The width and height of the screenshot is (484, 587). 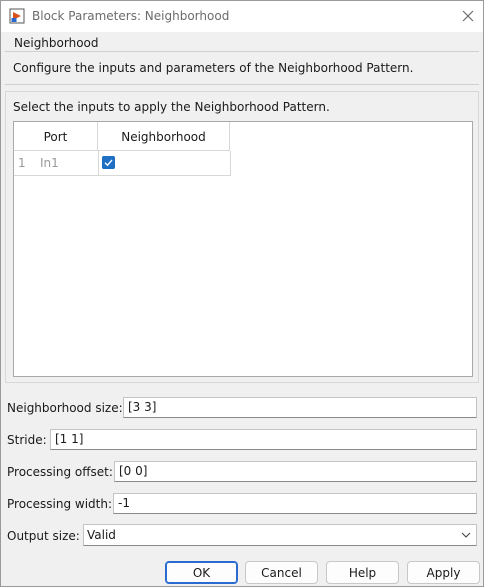 I want to click on processing-width-field: -1, so click(x=295, y=503).